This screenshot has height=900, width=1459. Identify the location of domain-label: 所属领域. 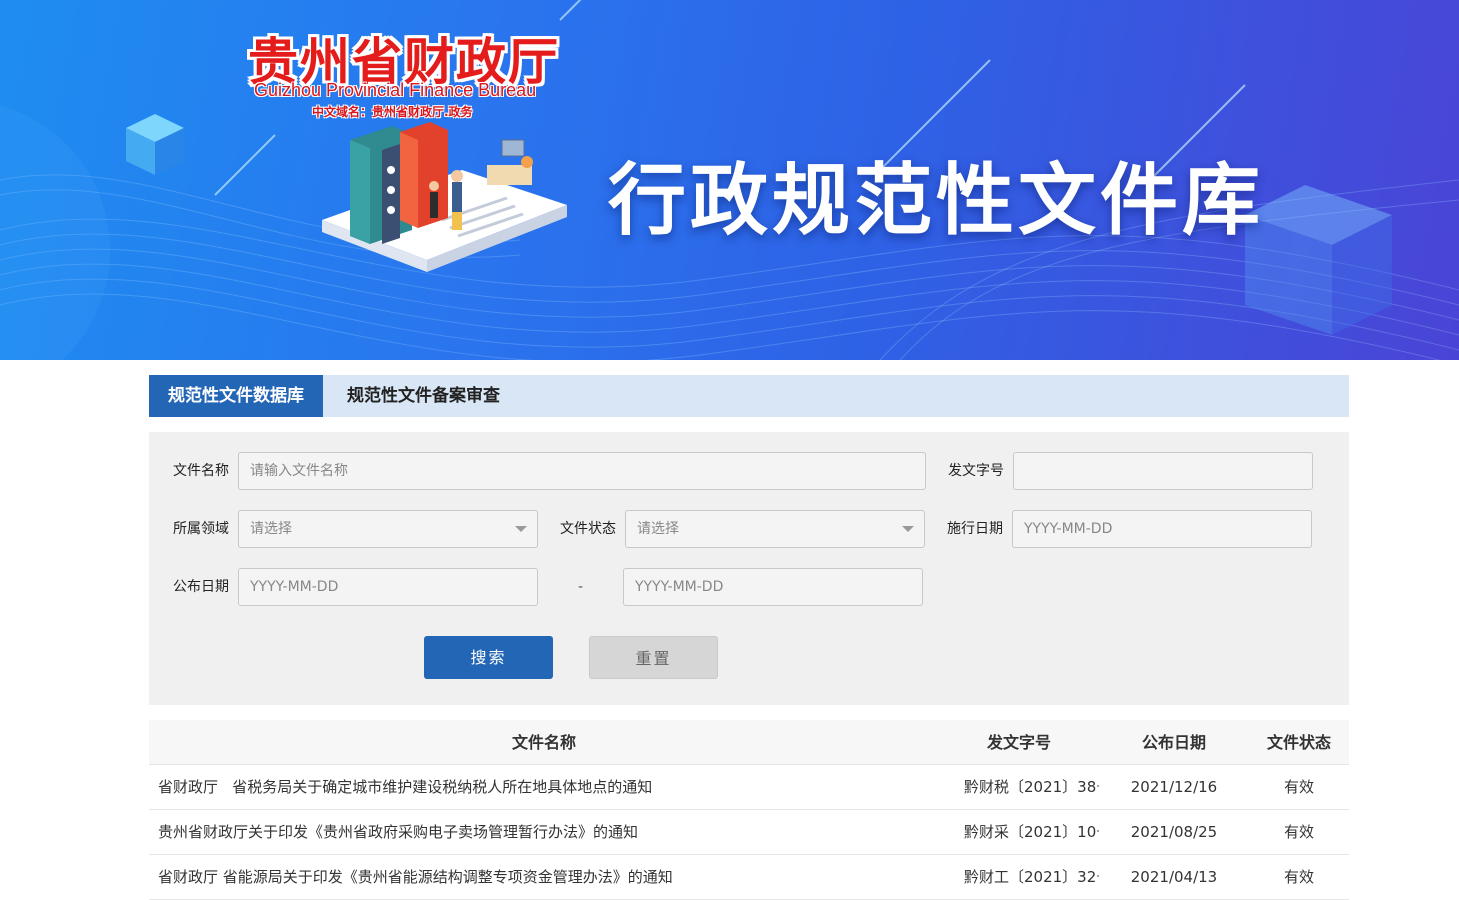
(201, 529).